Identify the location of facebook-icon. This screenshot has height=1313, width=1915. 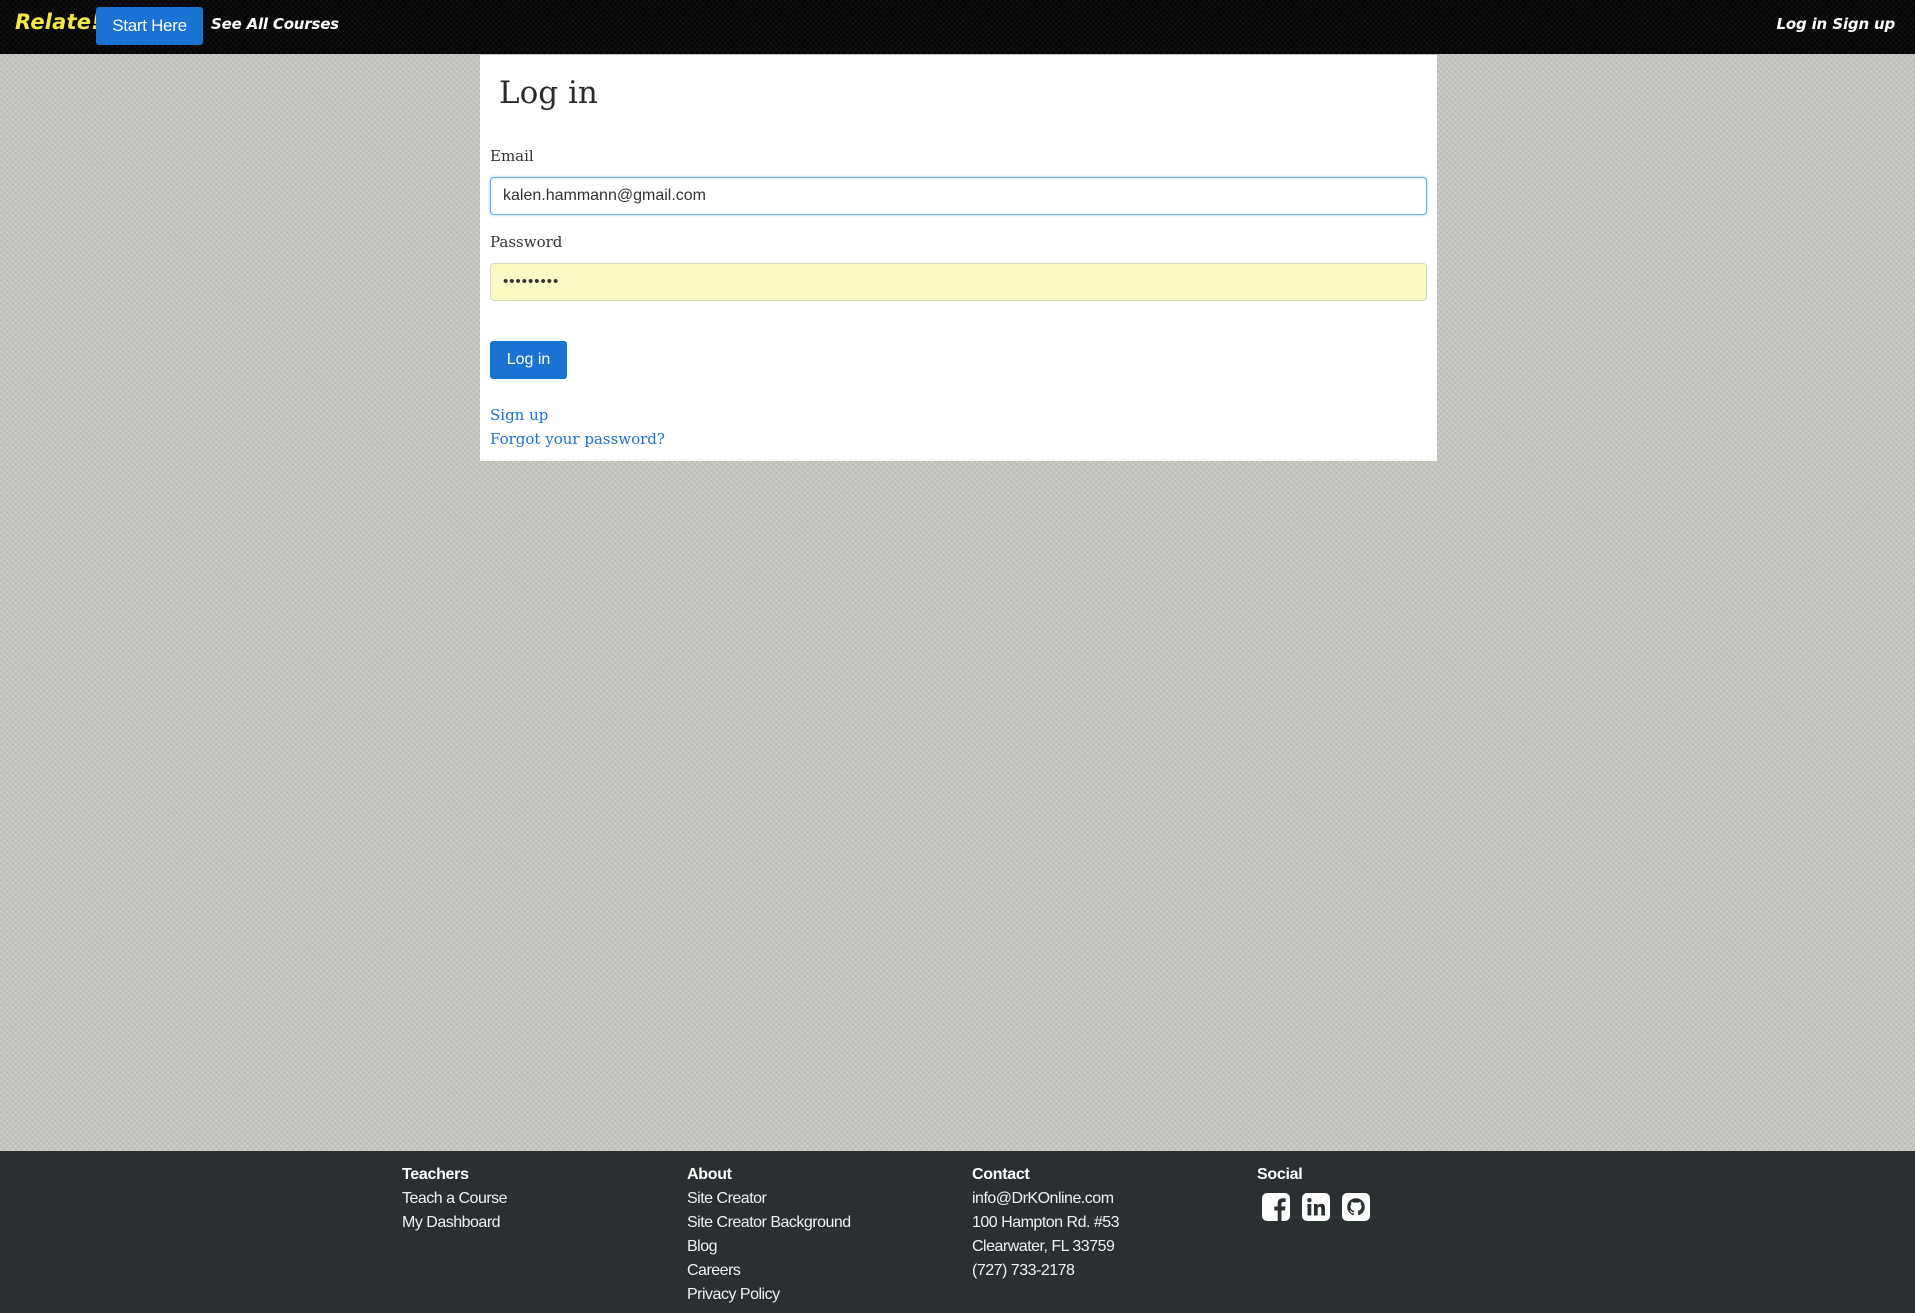
(1276, 1207).